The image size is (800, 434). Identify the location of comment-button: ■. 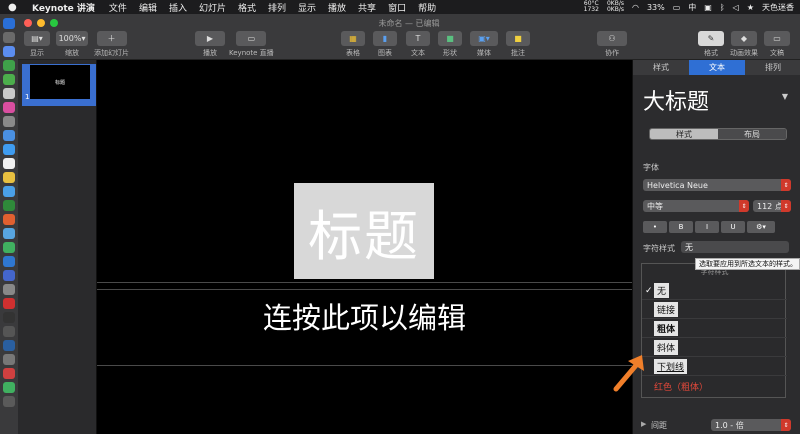
(518, 38).